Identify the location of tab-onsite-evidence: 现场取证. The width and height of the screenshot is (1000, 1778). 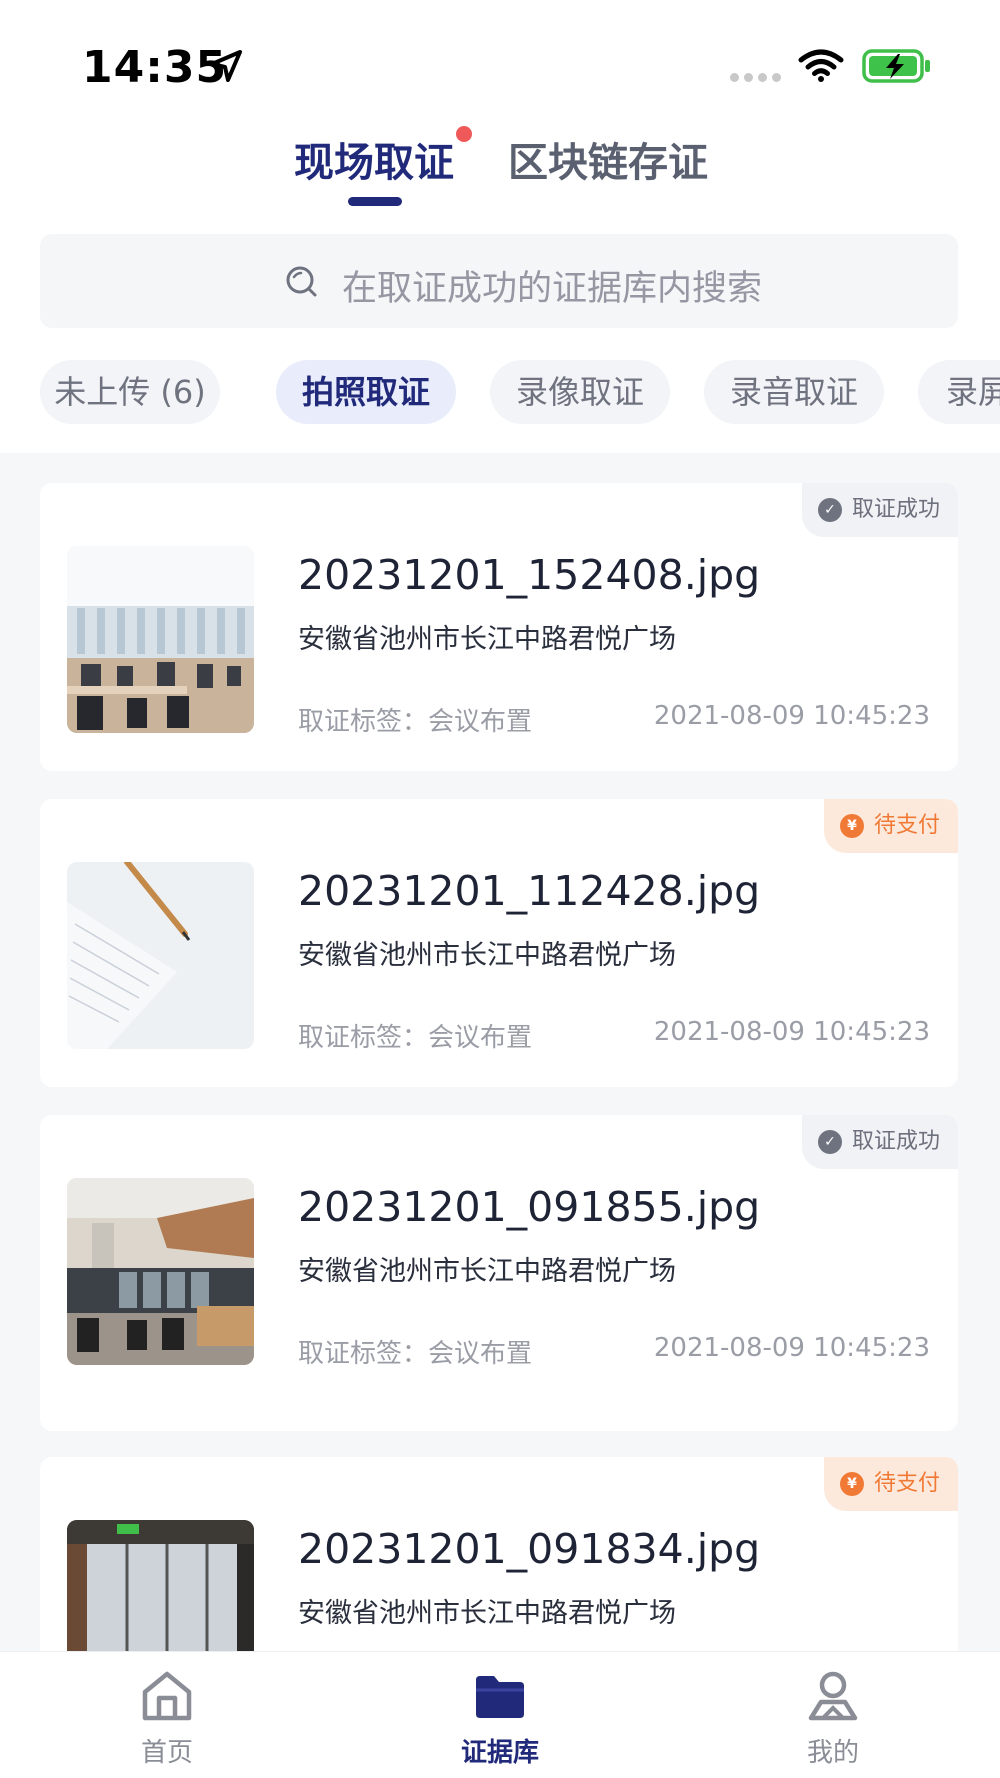
(374, 159).